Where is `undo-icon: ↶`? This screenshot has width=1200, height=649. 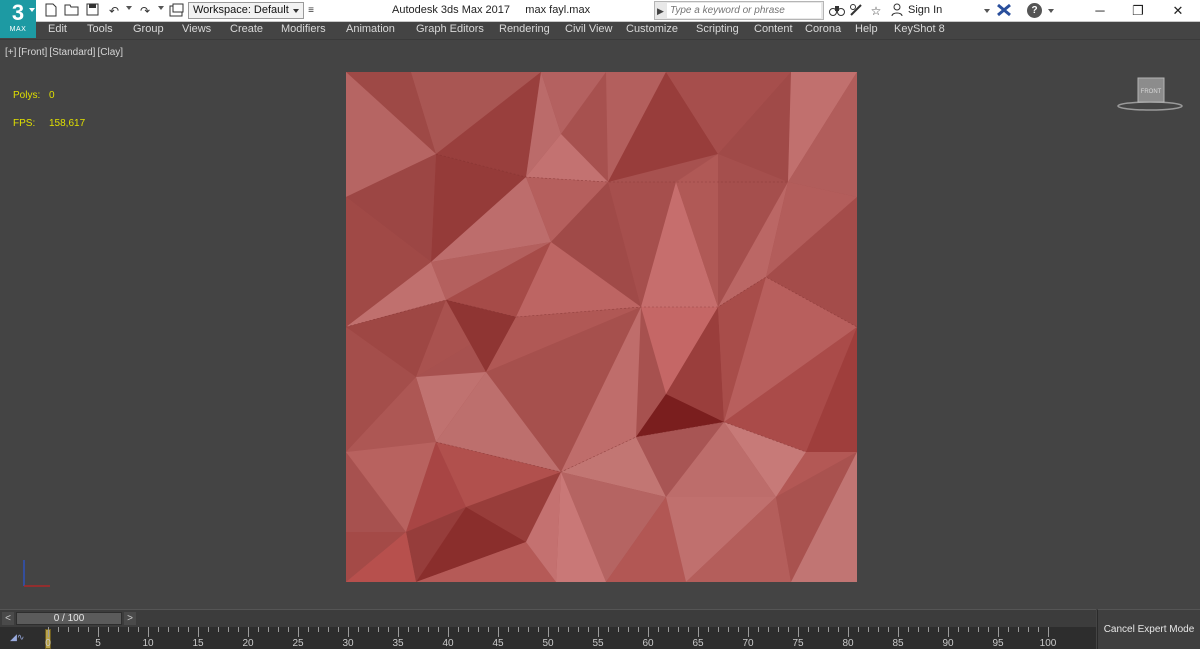
undo-icon: ↶ is located at coordinates (114, 11).